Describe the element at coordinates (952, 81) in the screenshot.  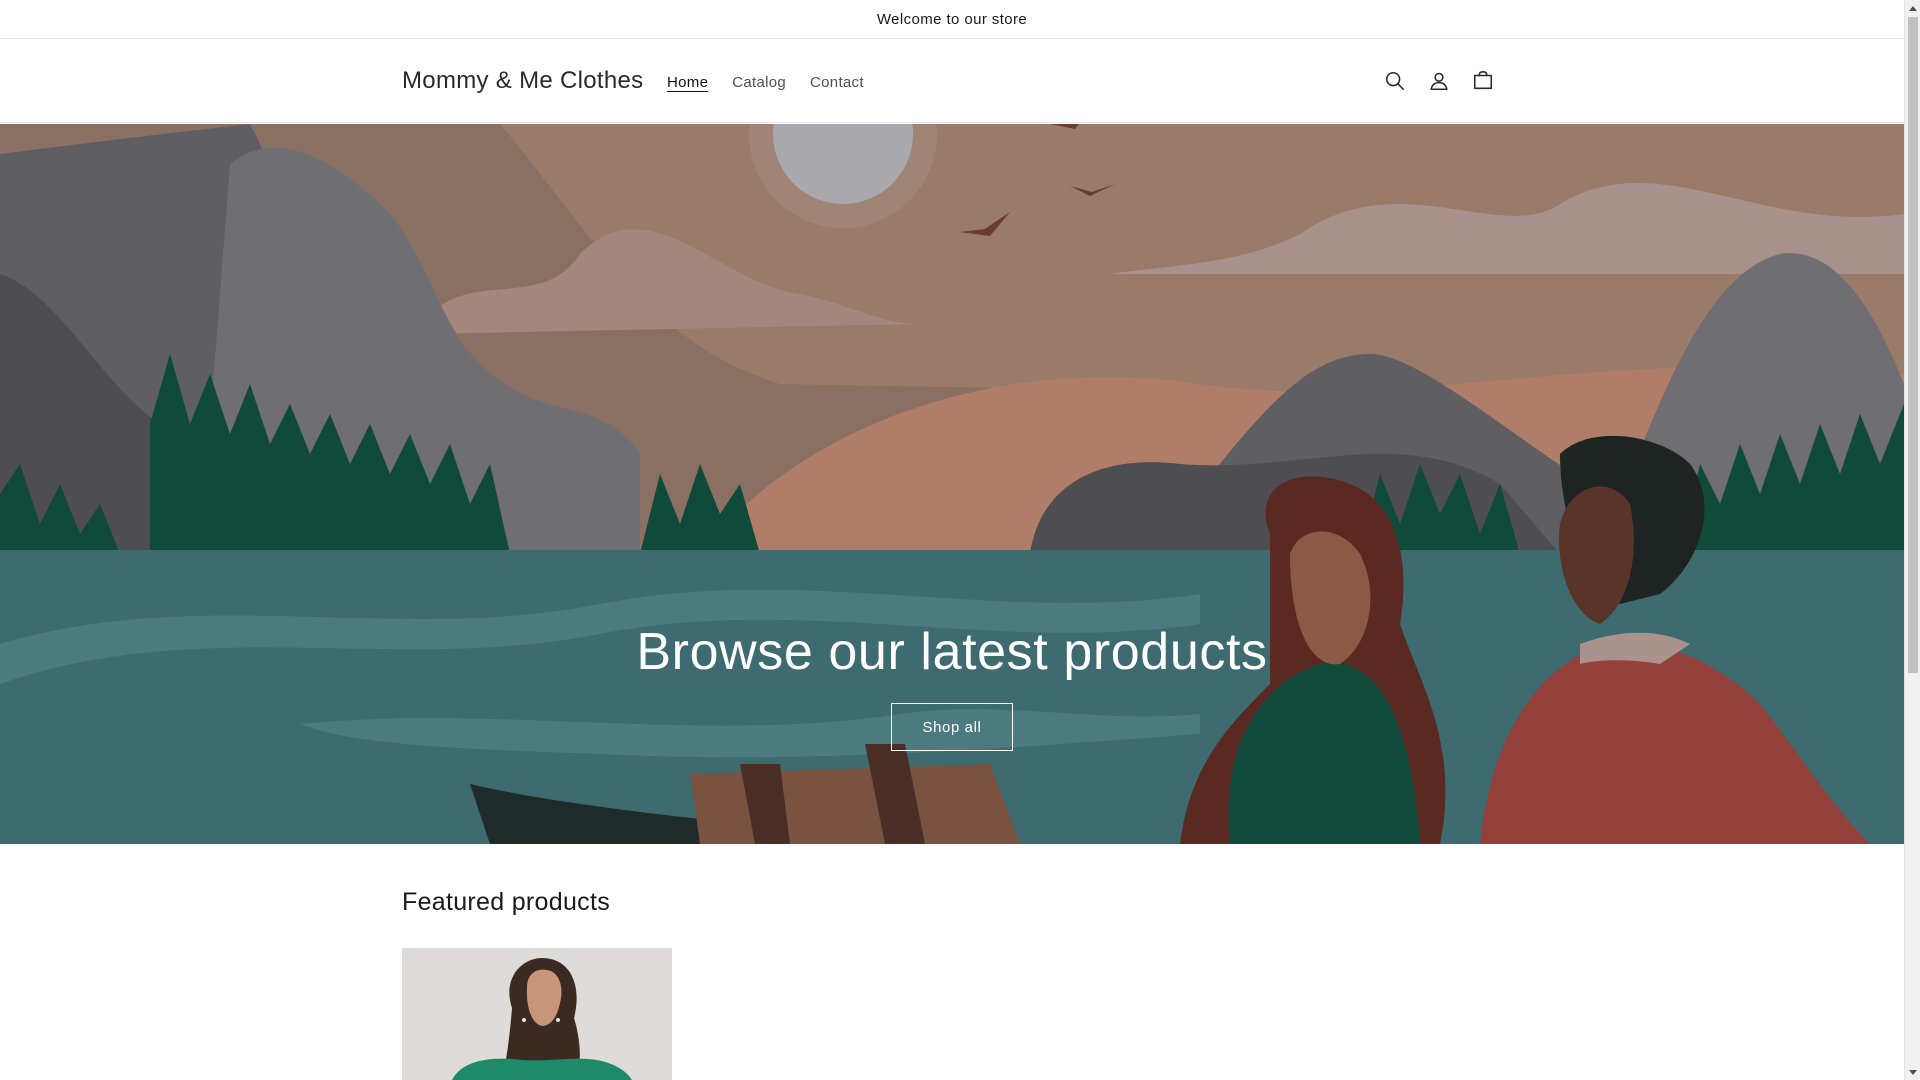
I see `site-header: Mommy & Me Clothes Home Catalog Contact` at that location.